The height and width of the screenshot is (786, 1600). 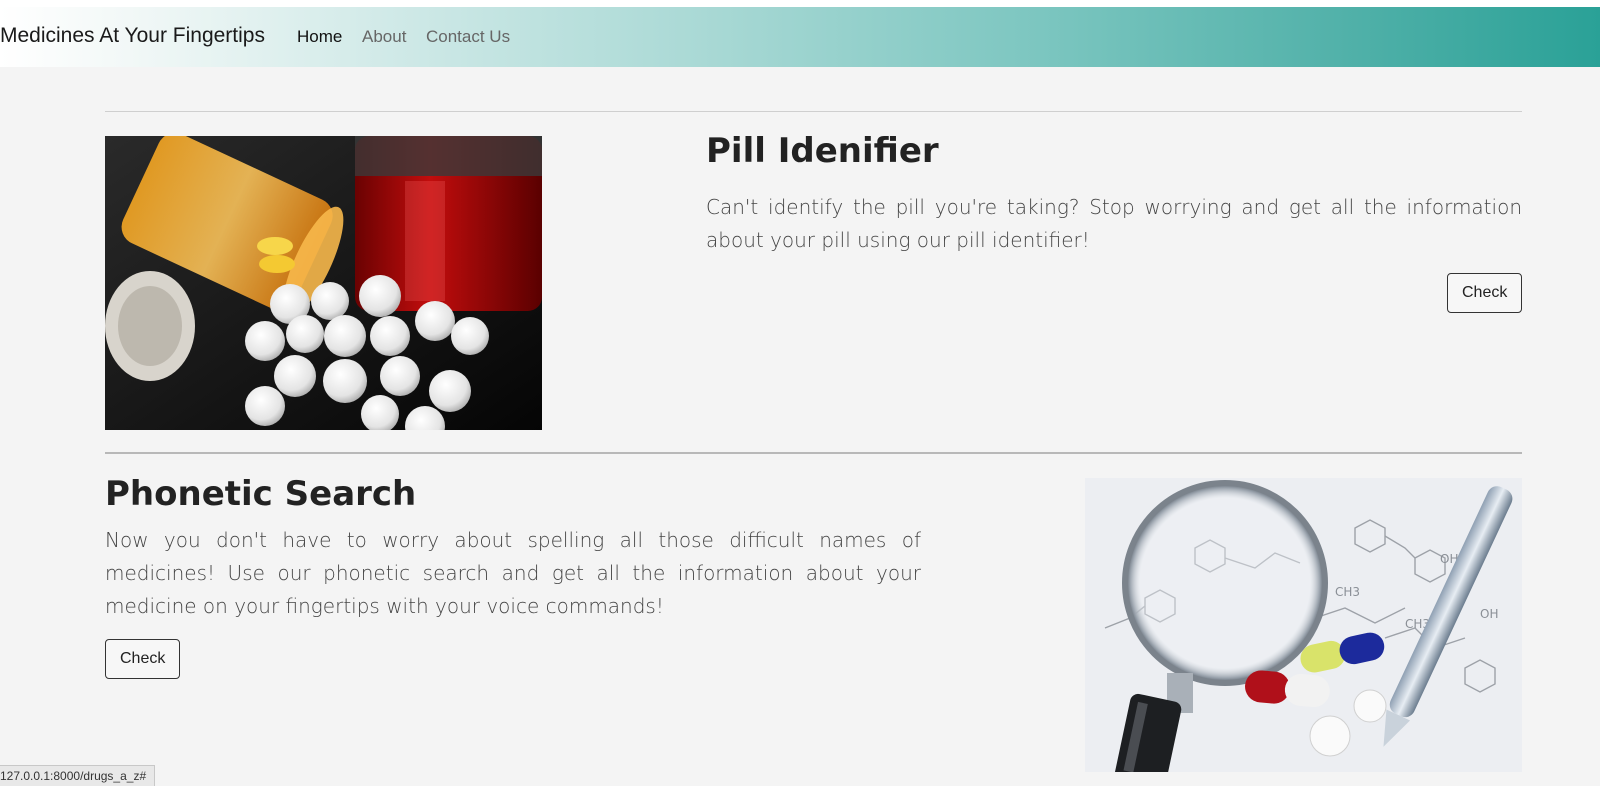 I want to click on pill-identifier-check-button: Check, so click(x=1485, y=293).